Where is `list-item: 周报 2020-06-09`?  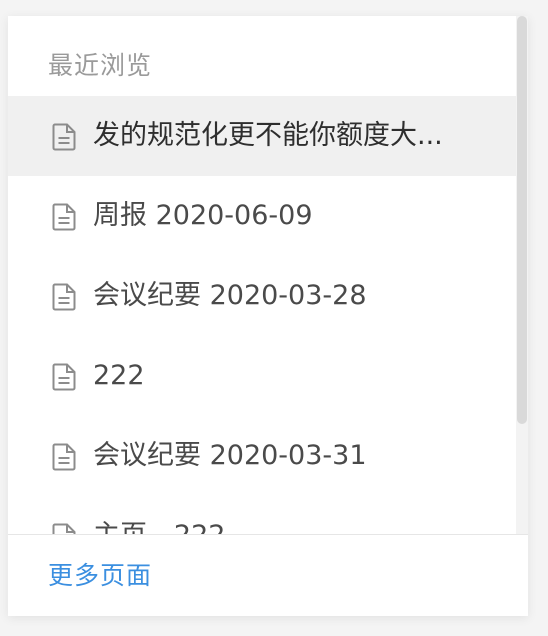 list-item: 周报 2020-06-09 is located at coordinates (262, 216).